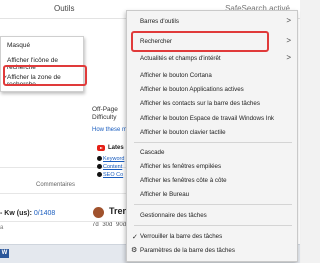 This screenshot has width=320, height=263. I want to click on how-measure-link: How these m, so click(109, 130).